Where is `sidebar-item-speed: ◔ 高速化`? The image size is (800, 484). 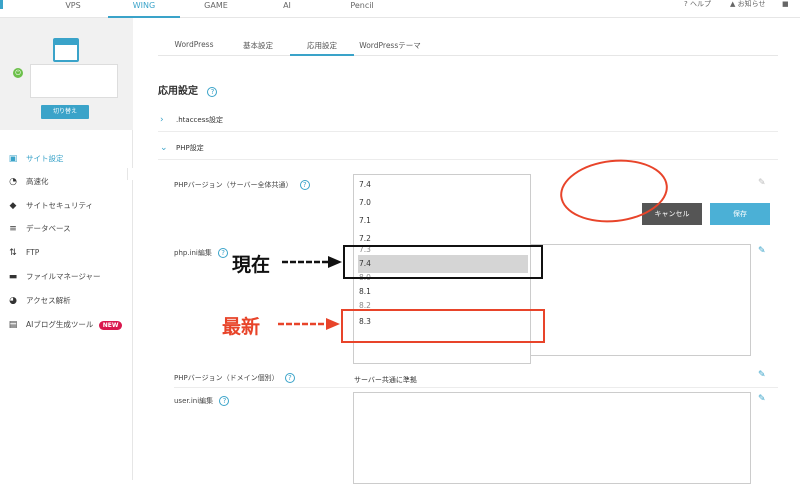 sidebar-item-speed: ◔ 高速化 is located at coordinates (66, 182).